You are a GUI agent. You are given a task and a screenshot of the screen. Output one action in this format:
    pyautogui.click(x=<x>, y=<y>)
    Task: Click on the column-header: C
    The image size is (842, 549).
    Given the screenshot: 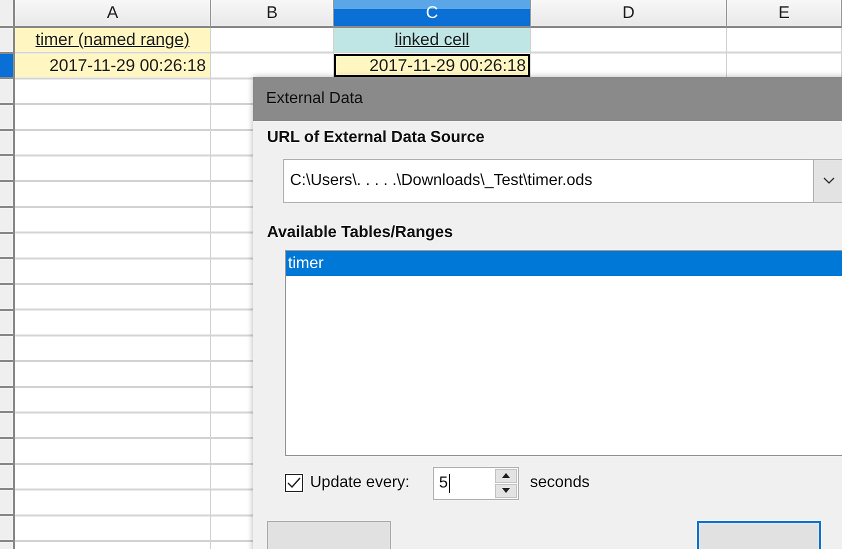 What is the action you would take?
    pyautogui.click(x=432, y=14)
    